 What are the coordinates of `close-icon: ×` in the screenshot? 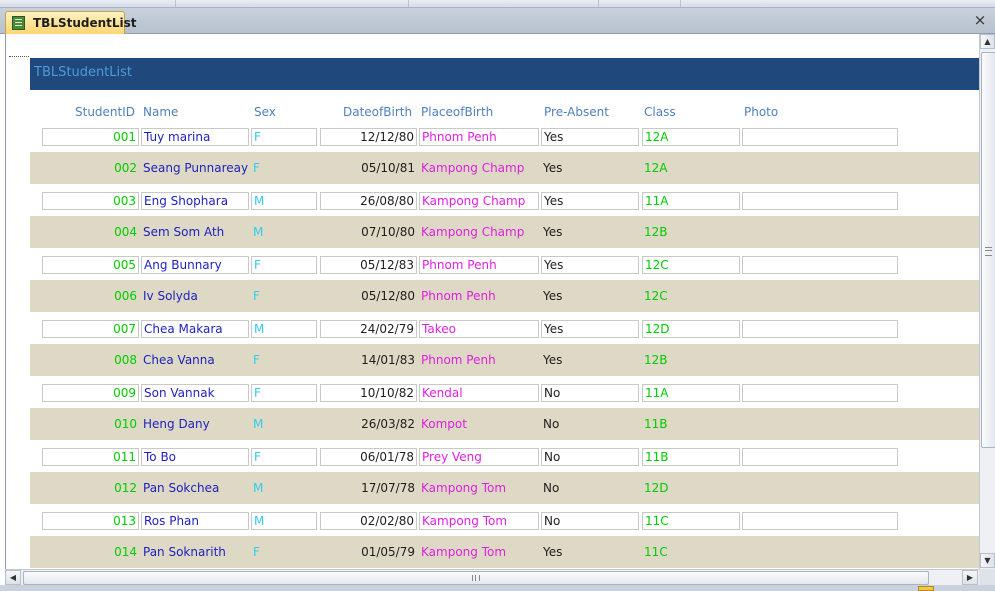 It's located at (980, 20).